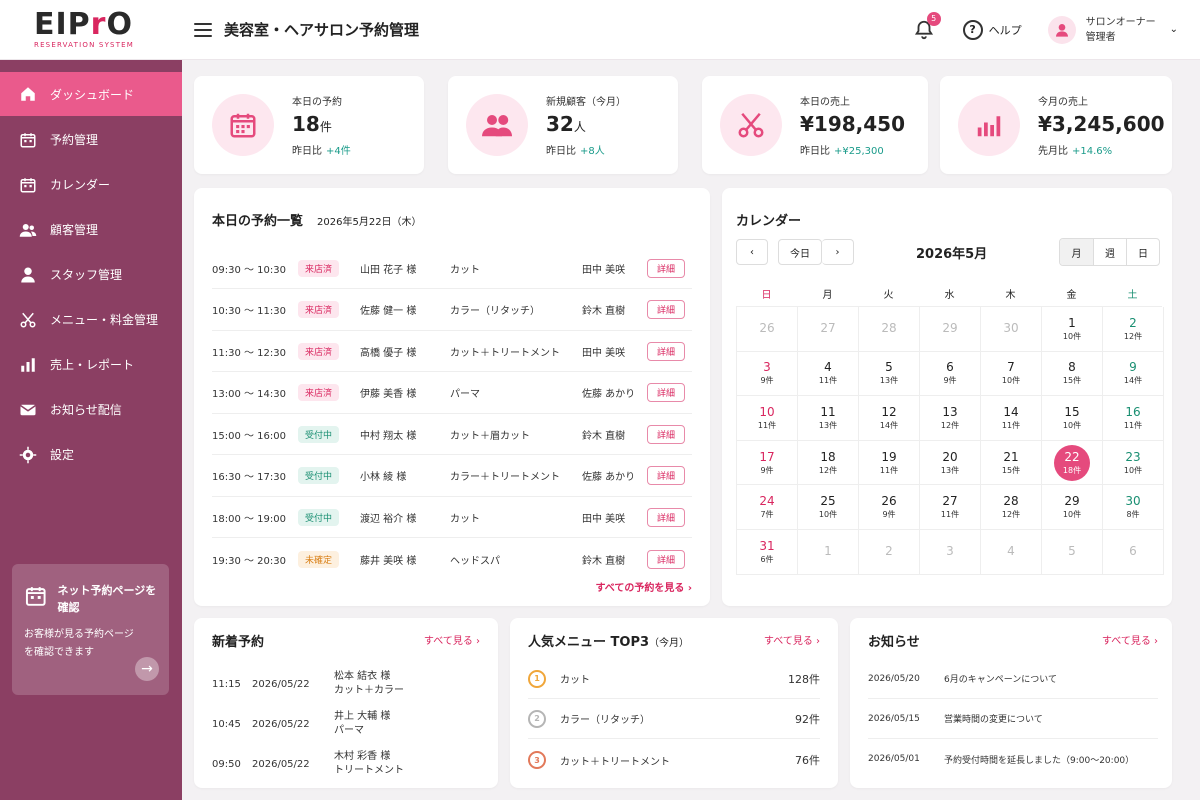  What do you see at coordinates (889, 552) in the screenshot?
I see `calendar-day-cell: 2` at bounding box center [889, 552].